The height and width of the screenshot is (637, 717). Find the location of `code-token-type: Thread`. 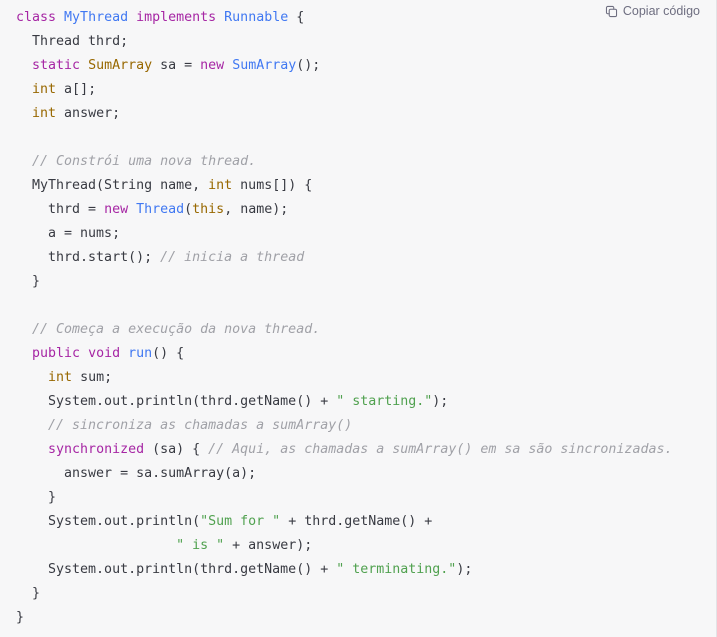

code-token-type: Thread is located at coordinates (160, 209).